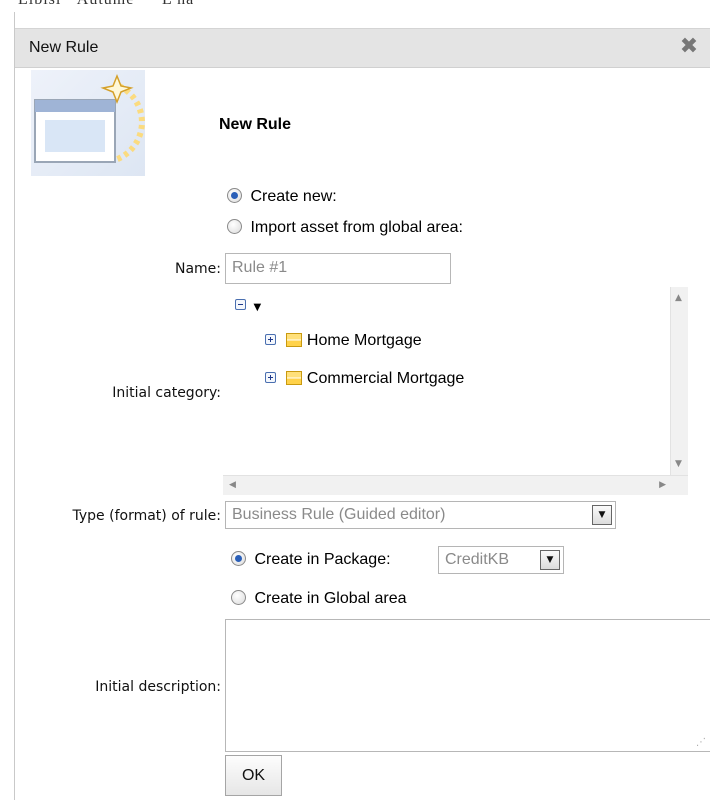 This screenshot has height=800, width=710. What do you see at coordinates (197, 269) in the screenshot?
I see `name-label: Name:` at bounding box center [197, 269].